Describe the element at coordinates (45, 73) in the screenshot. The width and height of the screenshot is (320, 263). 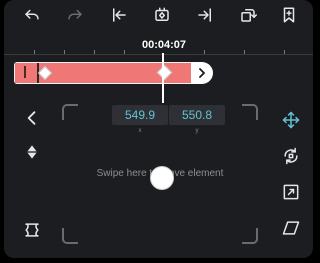
I see `keyframe-marker` at that location.